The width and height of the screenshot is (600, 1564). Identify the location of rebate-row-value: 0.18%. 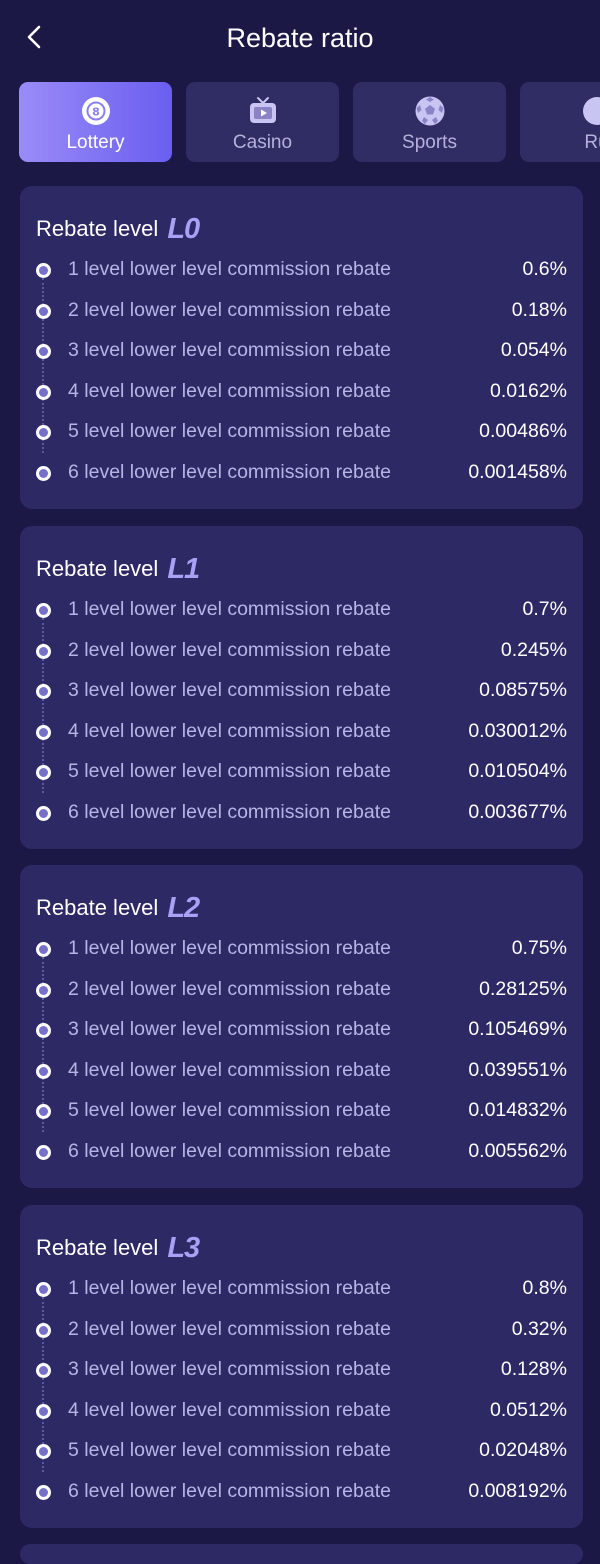
(539, 310).